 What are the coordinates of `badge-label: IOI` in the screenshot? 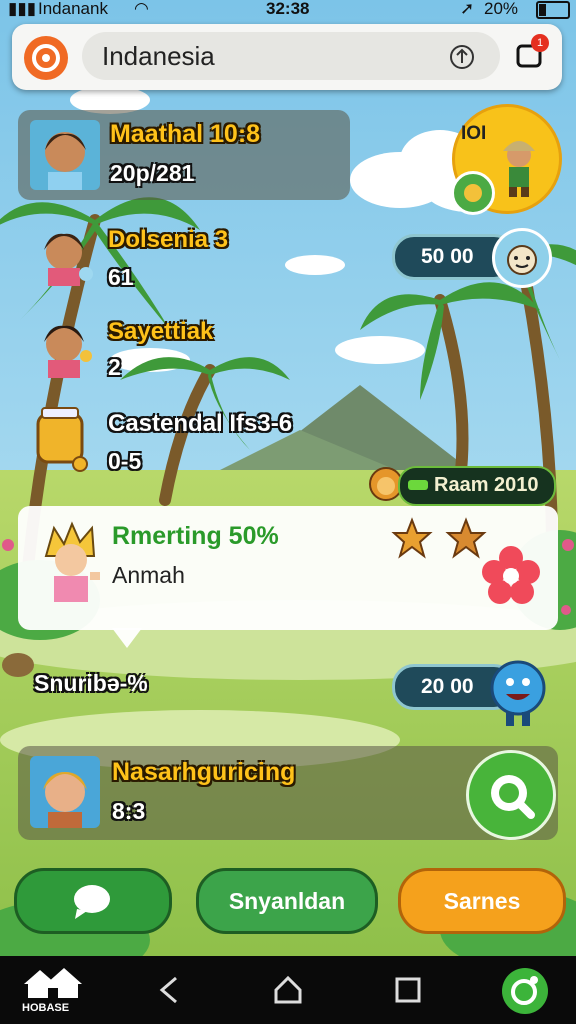 It's located at (474, 133).